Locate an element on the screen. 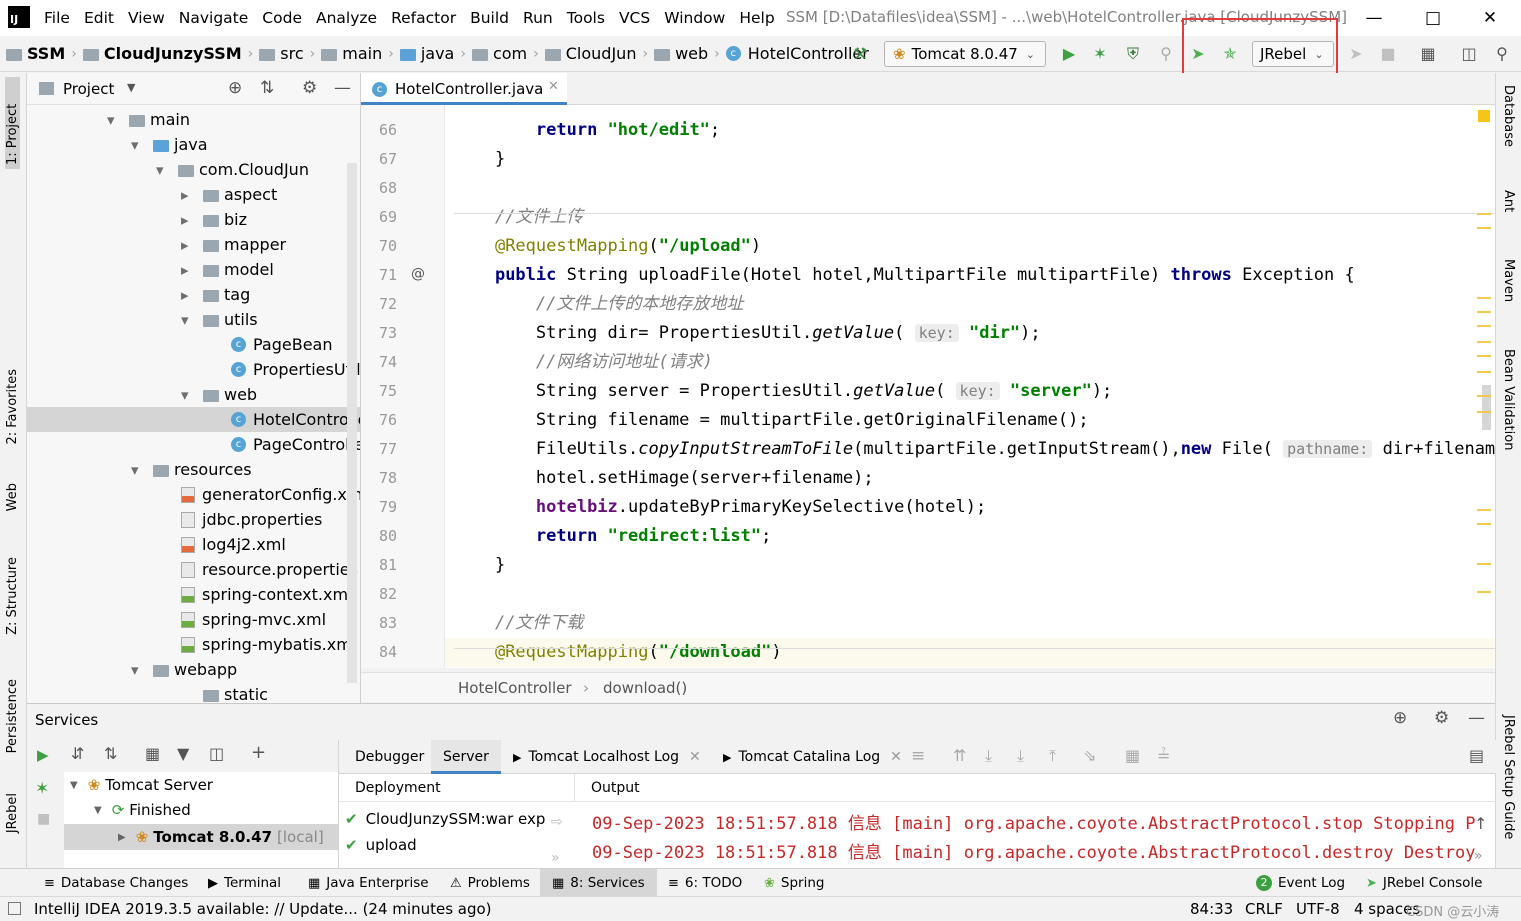 The image size is (1521, 921). tree-item-resource-properties: resource.properties is located at coordinates (269, 569).